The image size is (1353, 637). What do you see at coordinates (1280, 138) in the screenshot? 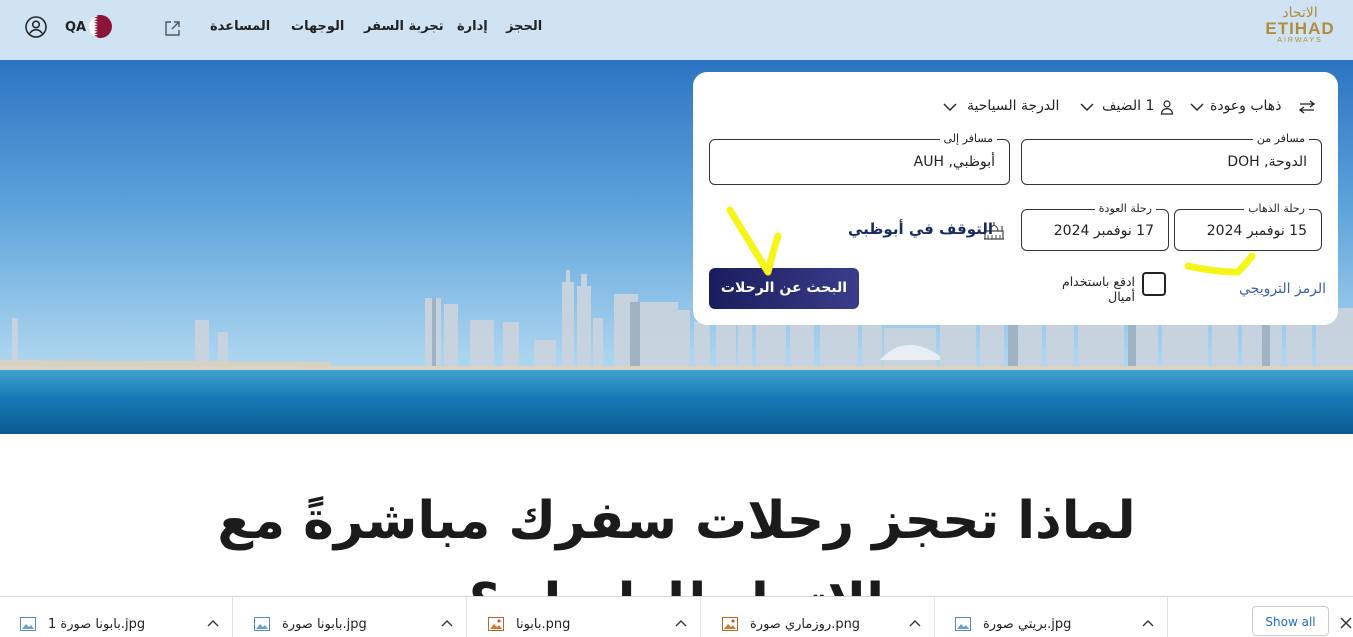
I see `from-label: مسافر من` at bounding box center [1280, 138].